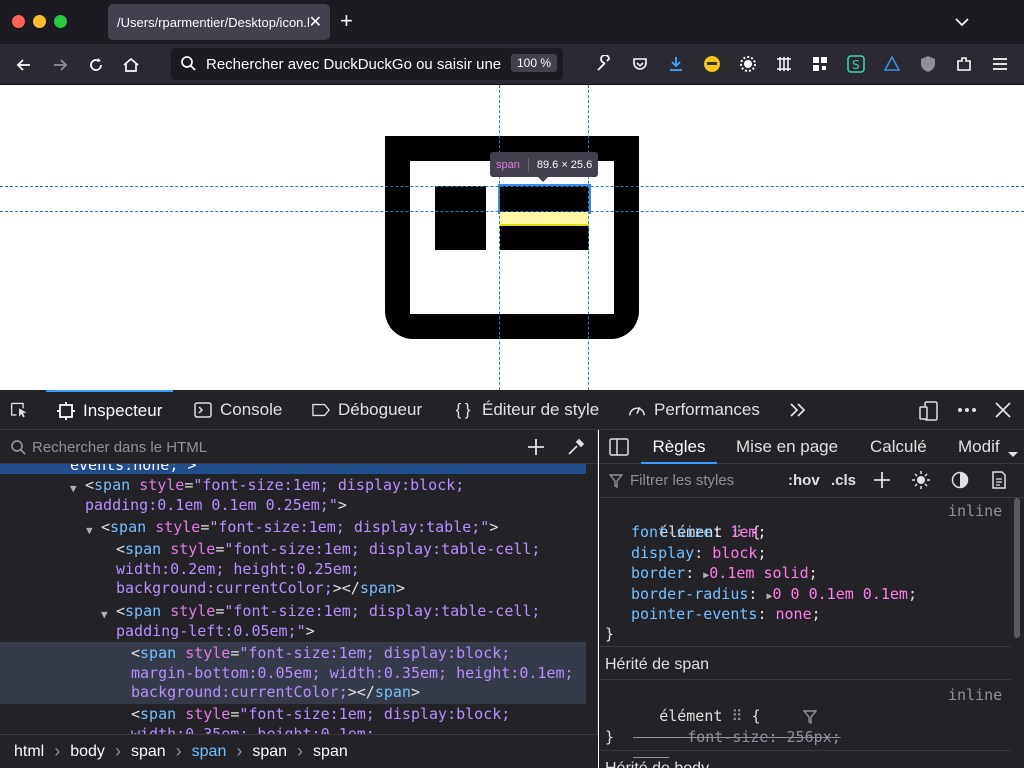  What do you see at coordinates (119, 447) in the screenshot?
I see `html-search-input: Rechercher dans le HTML` at bounding box center [119, 447].